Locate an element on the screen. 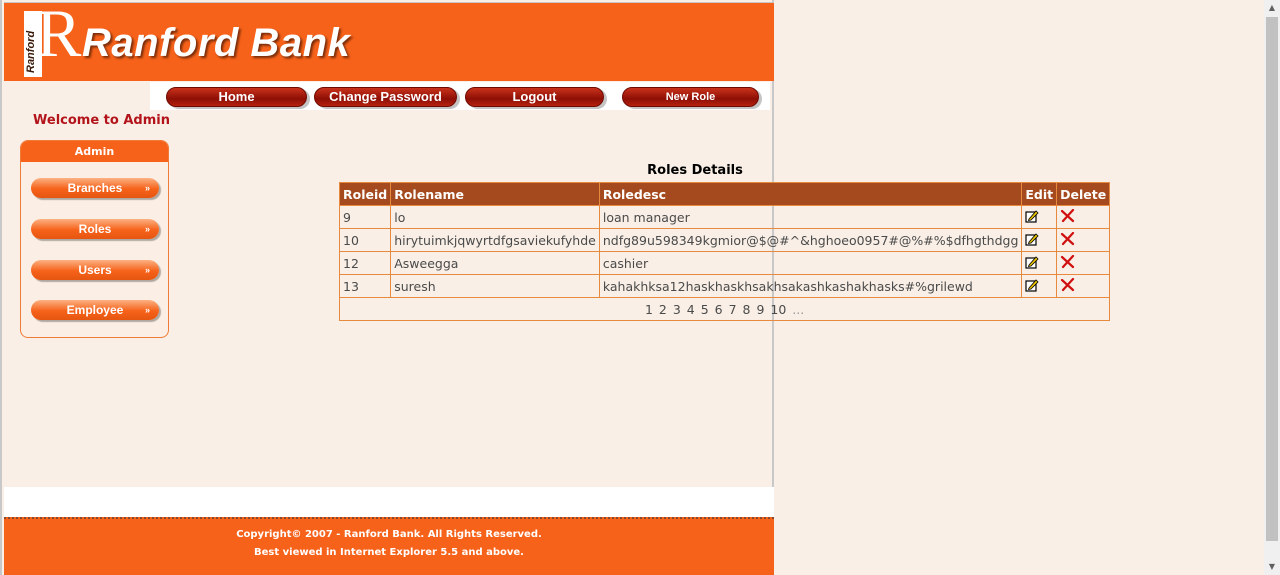  logout-button: Logout is located at coordinates (534, 97).